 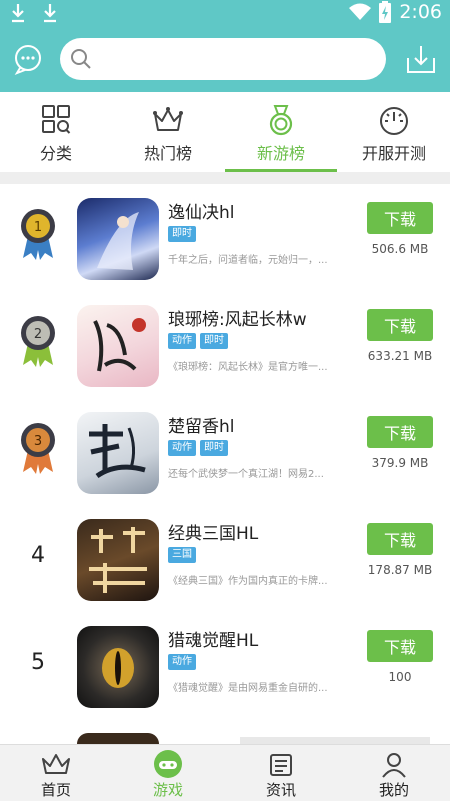 I want to click on nav-home: 首页, so click(x=56, y=773).